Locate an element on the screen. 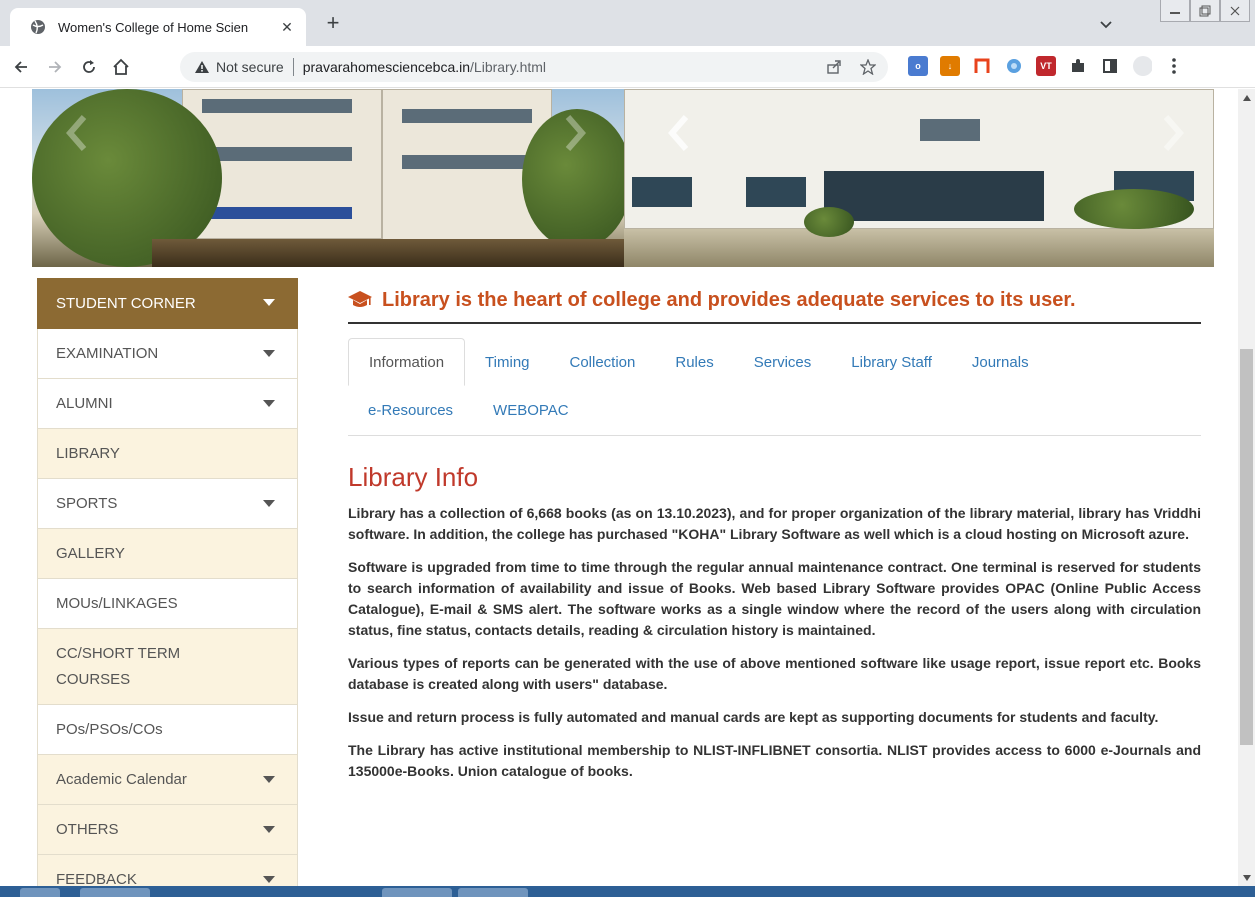  puzzle-icon is located at coordinates (1078, 66).